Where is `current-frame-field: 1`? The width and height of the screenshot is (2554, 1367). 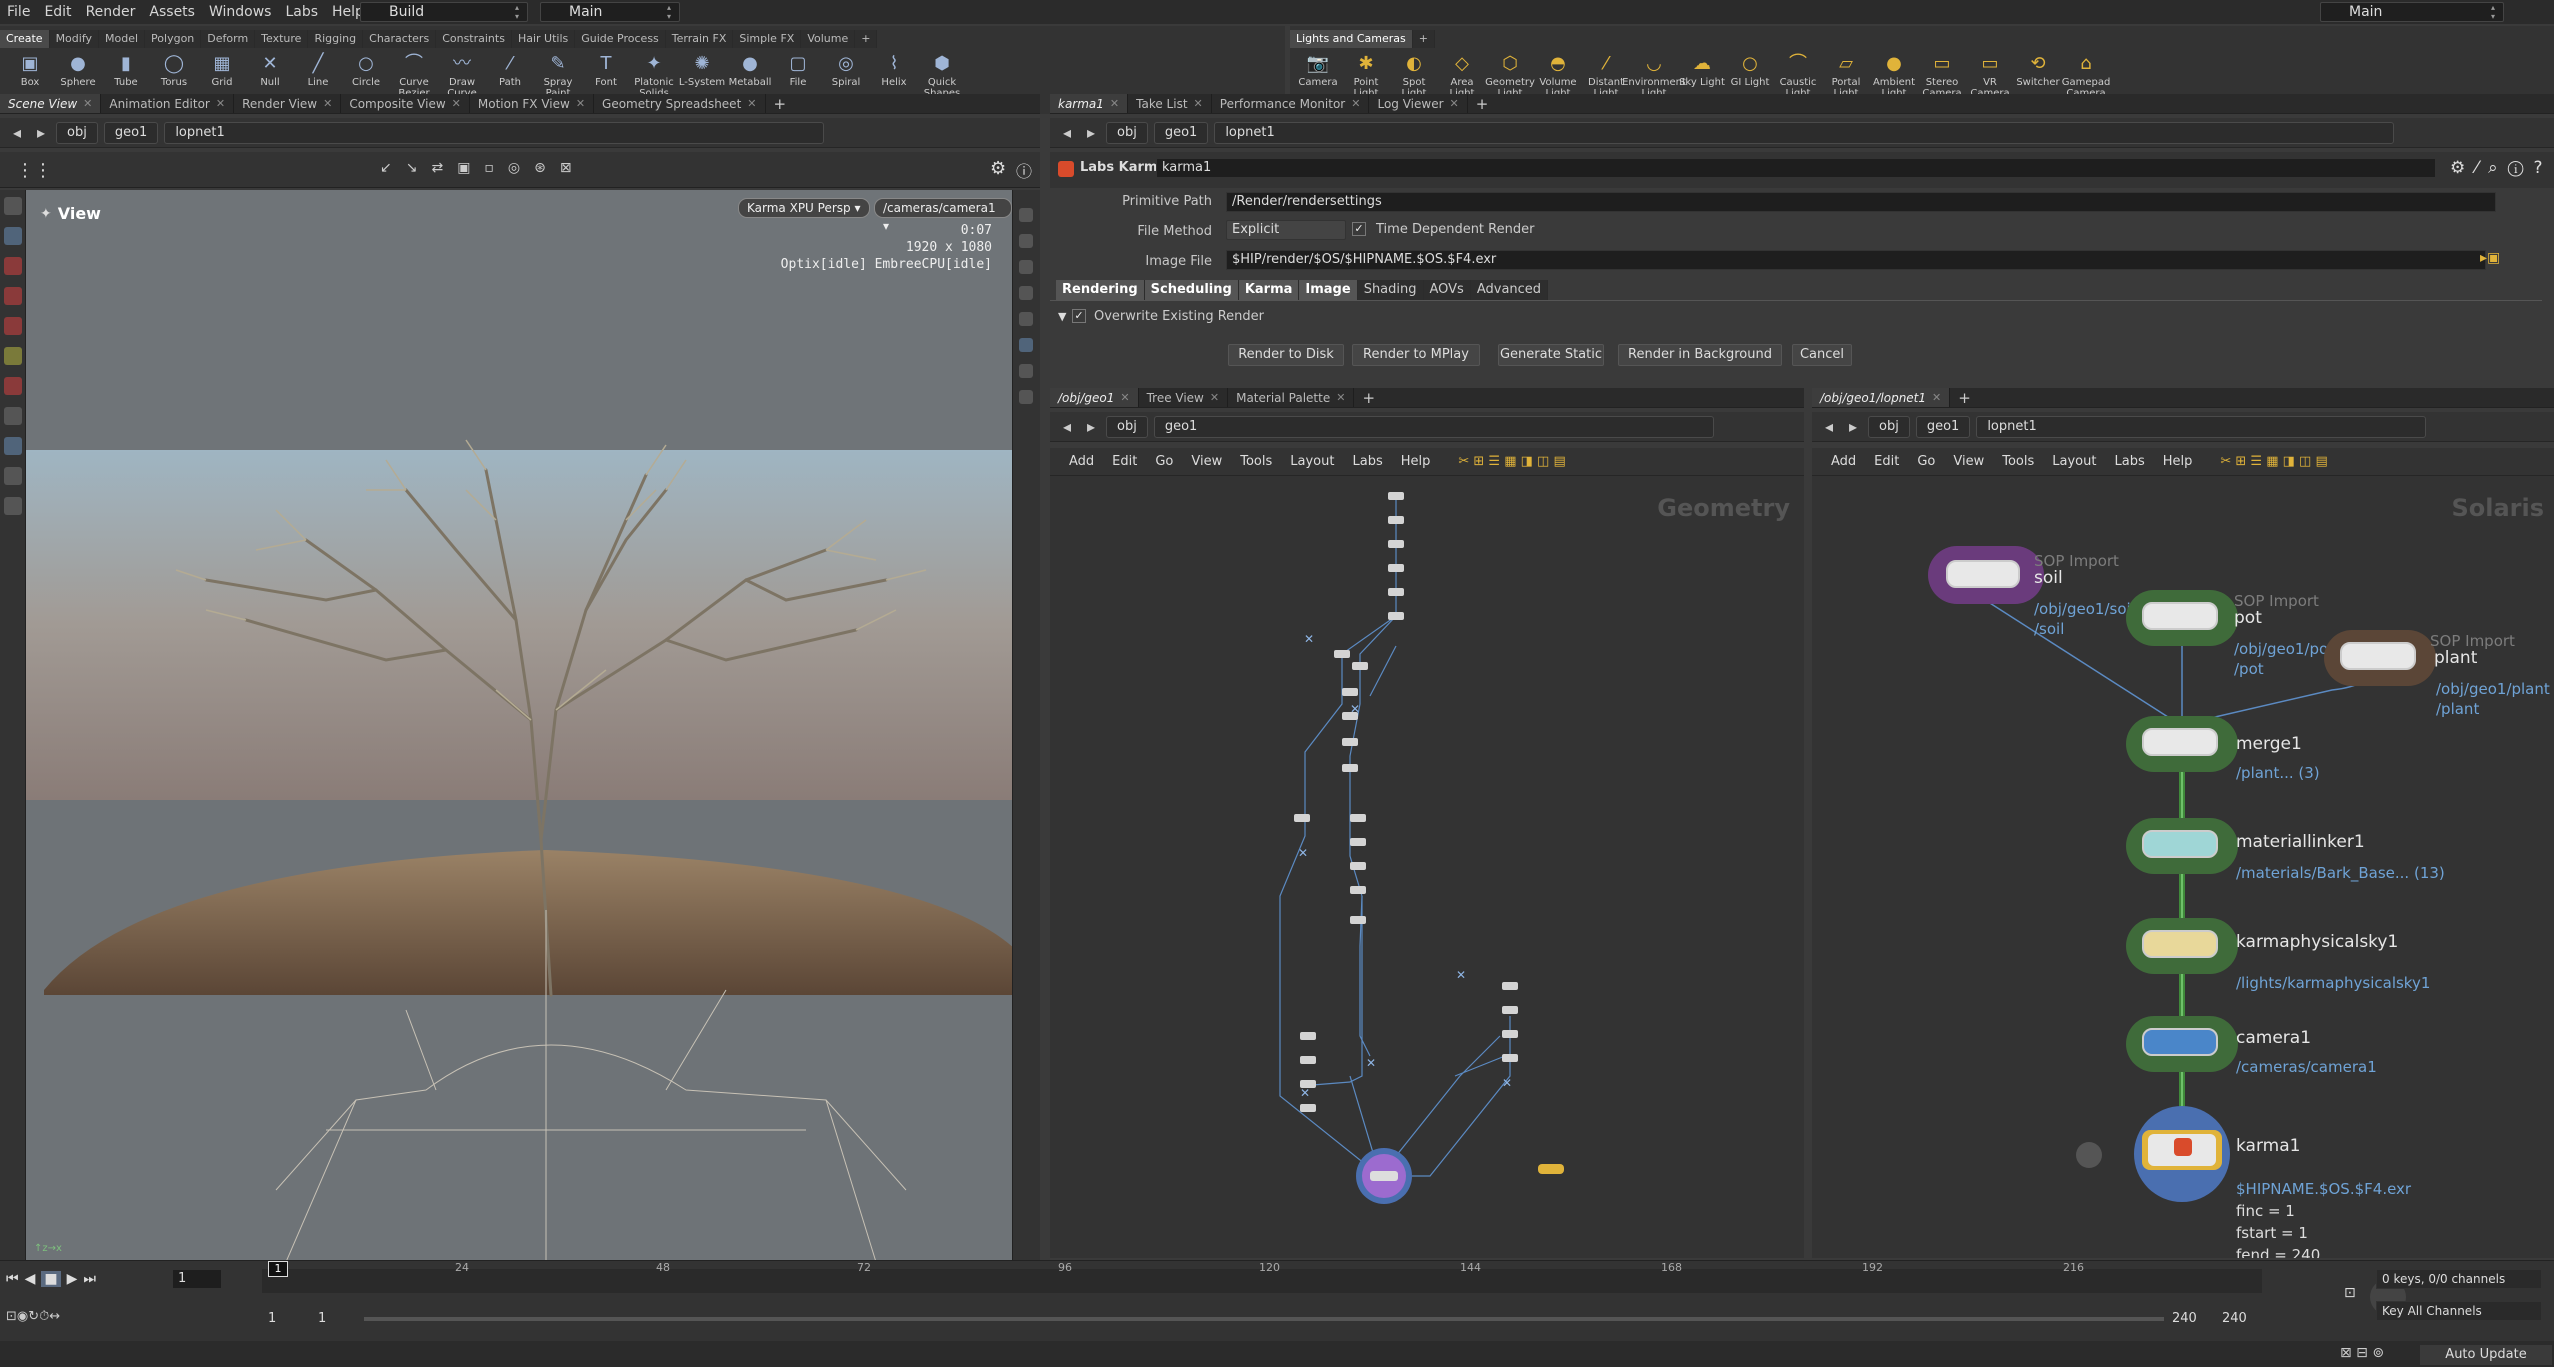
current-frame-field: 1 is located at coordinates (197, 1279).